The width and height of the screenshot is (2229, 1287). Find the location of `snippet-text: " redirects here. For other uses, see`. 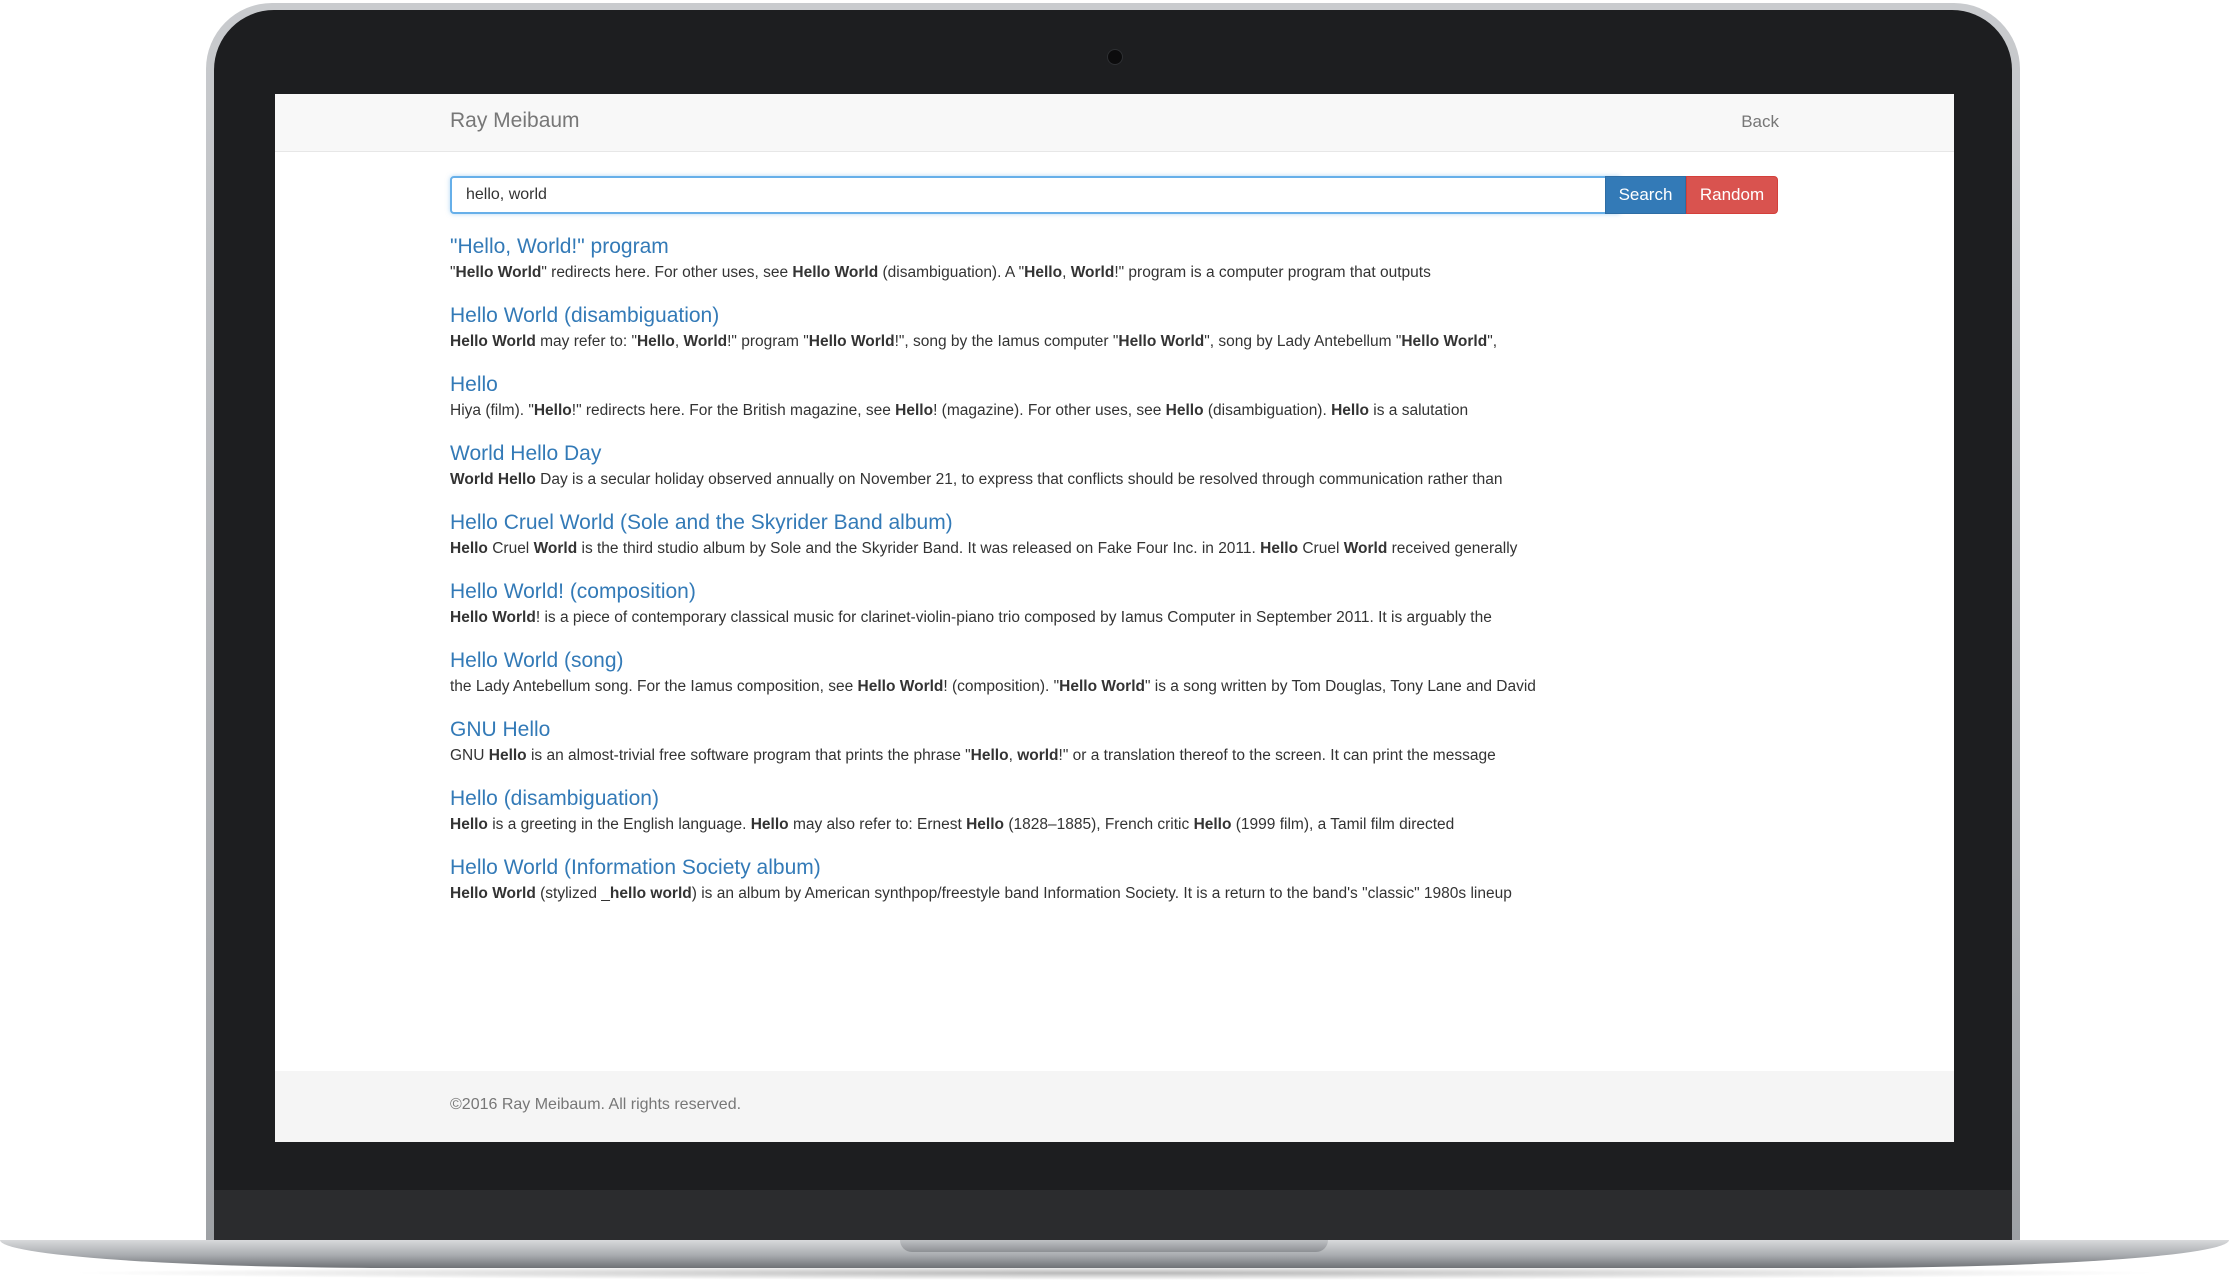

snippet-text: " redirects here. For other uses, see is located at coordinates (667, 272).